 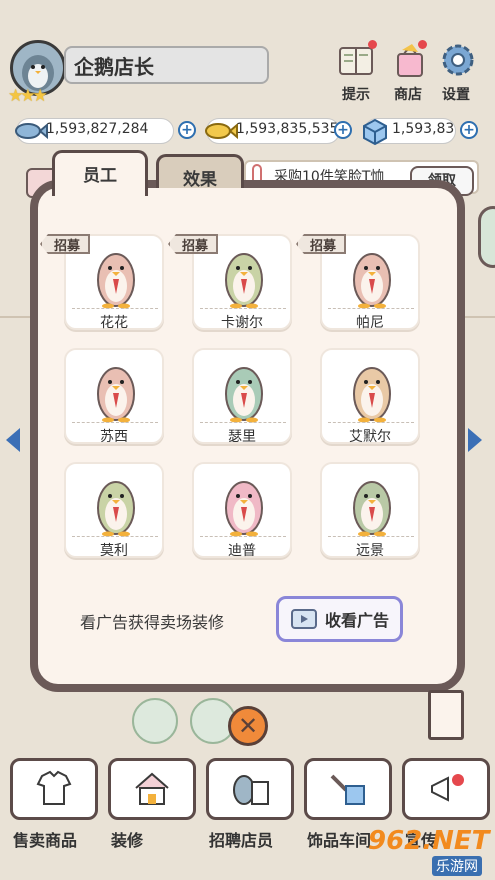 I want to click on staff-card: 艾默尔, so click(x=370, y=396).